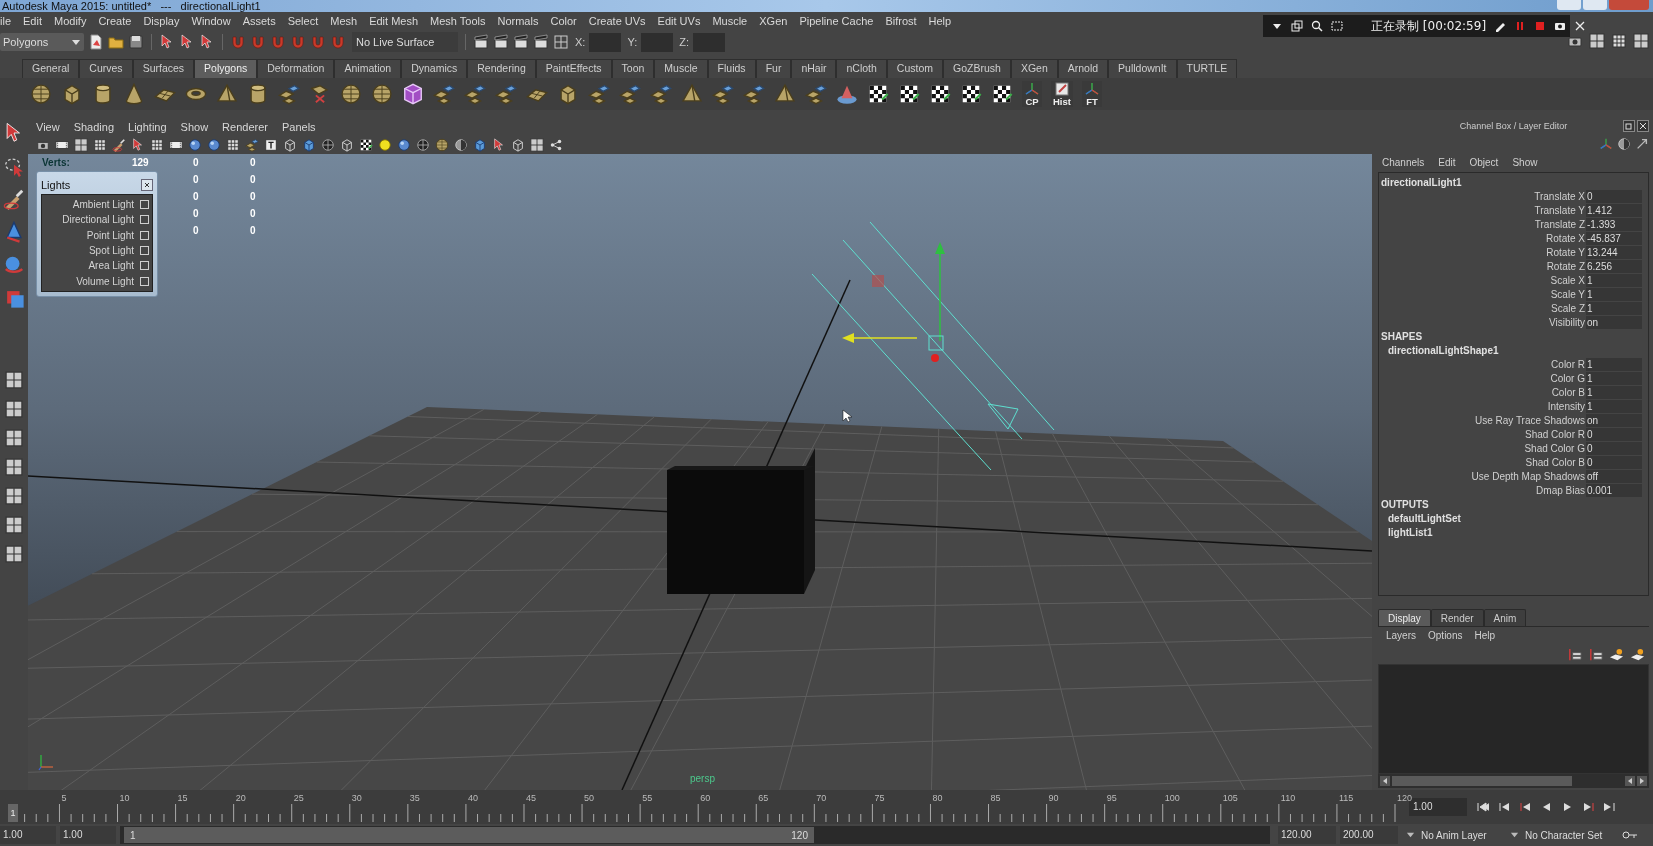  What do you see at coordinates (14, 232) in the screenshot?
I see `move-tool-icon` at bounding box center [14, 232].